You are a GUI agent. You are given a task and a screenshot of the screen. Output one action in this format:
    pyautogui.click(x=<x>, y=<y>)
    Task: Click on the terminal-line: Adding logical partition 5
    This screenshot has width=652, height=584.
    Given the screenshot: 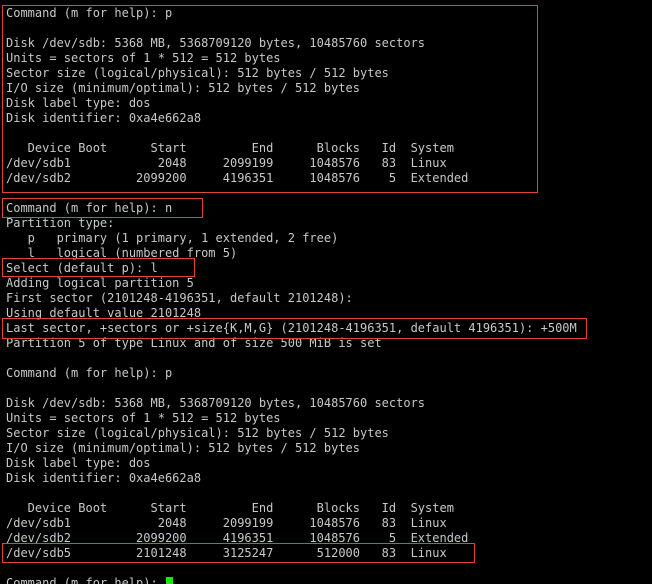 What is the action you would take?
    pyautogui.click(x=100, y=283)
    